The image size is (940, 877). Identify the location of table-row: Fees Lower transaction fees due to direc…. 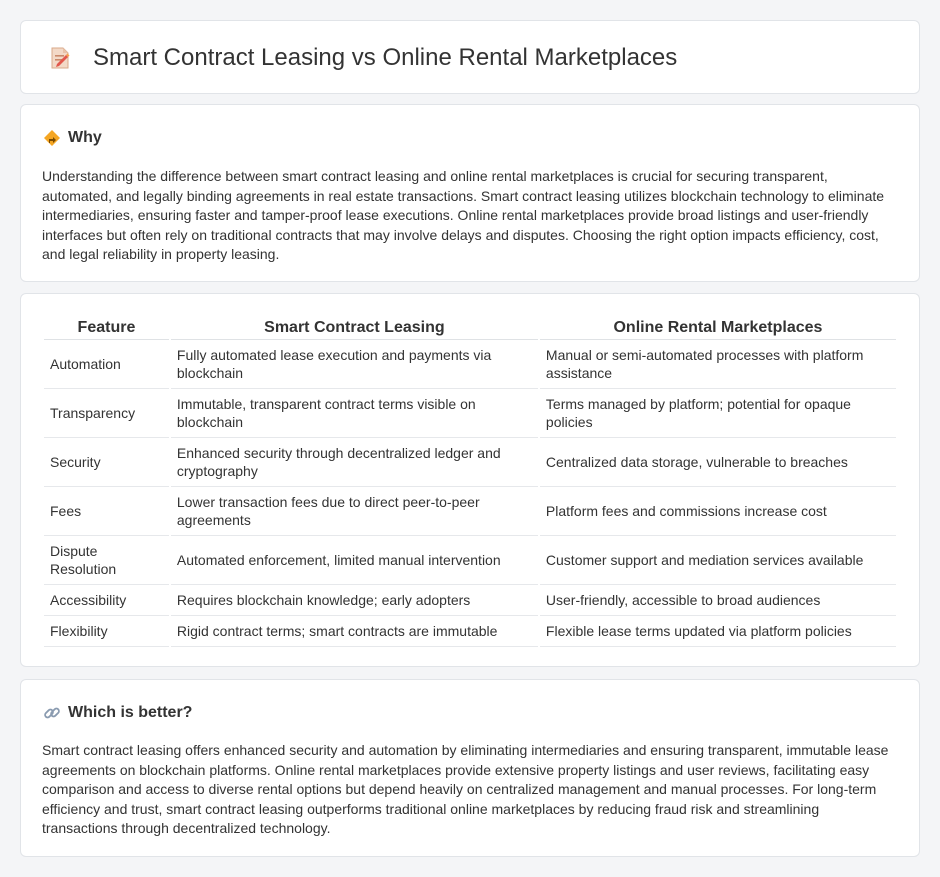
(470, 511).